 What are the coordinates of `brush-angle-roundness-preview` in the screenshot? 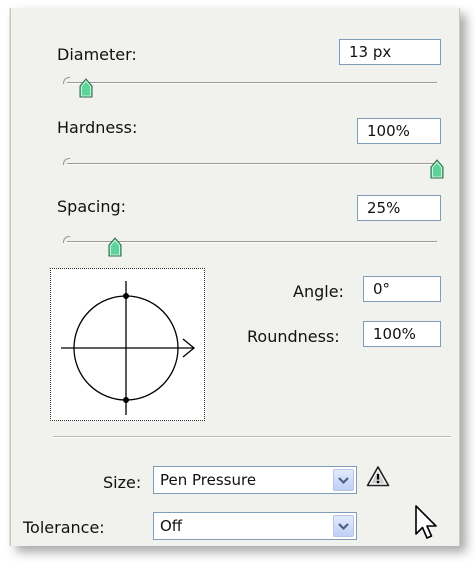 It's located at (127, 344).